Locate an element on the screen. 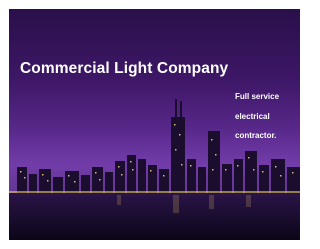  shoreline-lights is located at coordinates (154, 192).